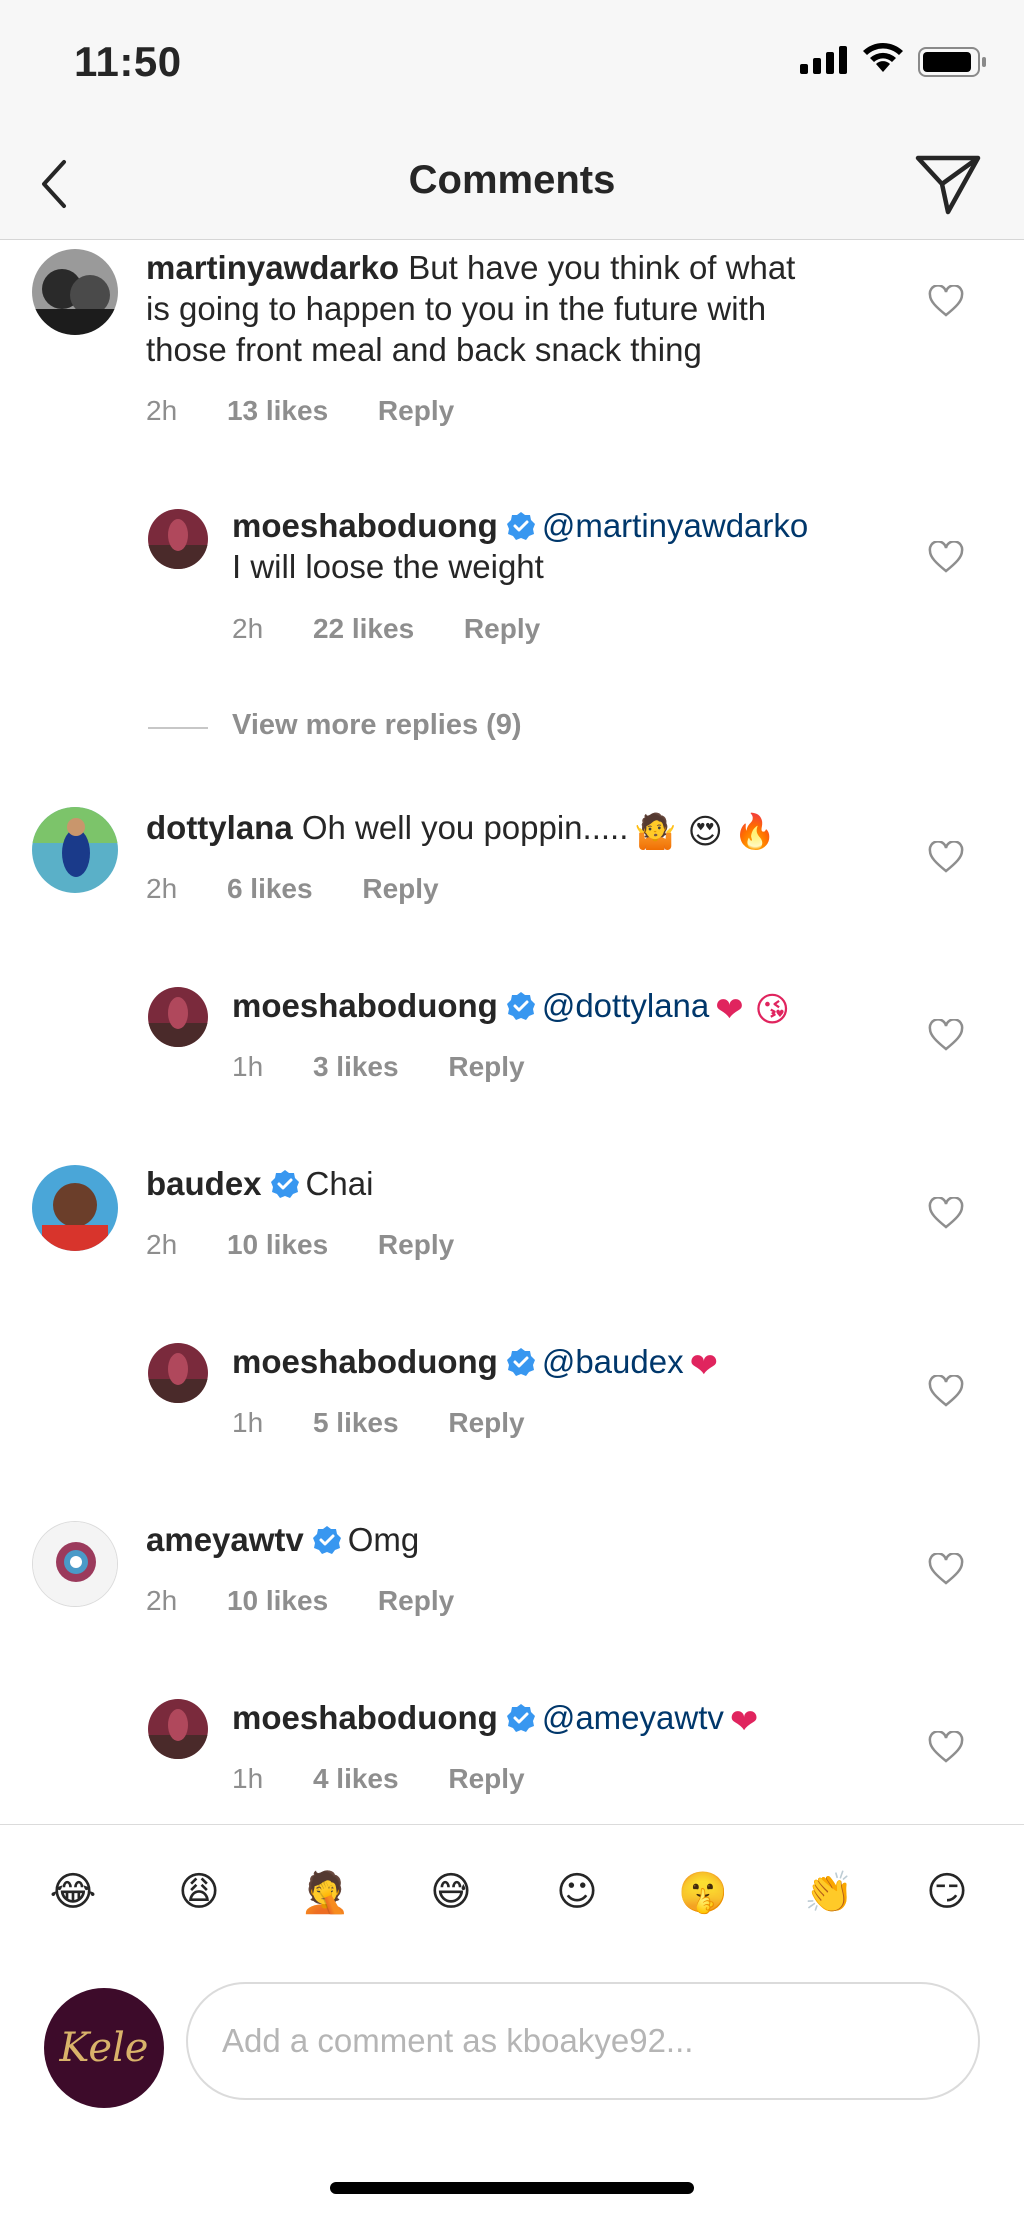 This screenshot has height=2217, width=1024. Describe the element at coordinates (272, 267) in the screenshot. I see `comment-username: martinyawdarko` at that location.